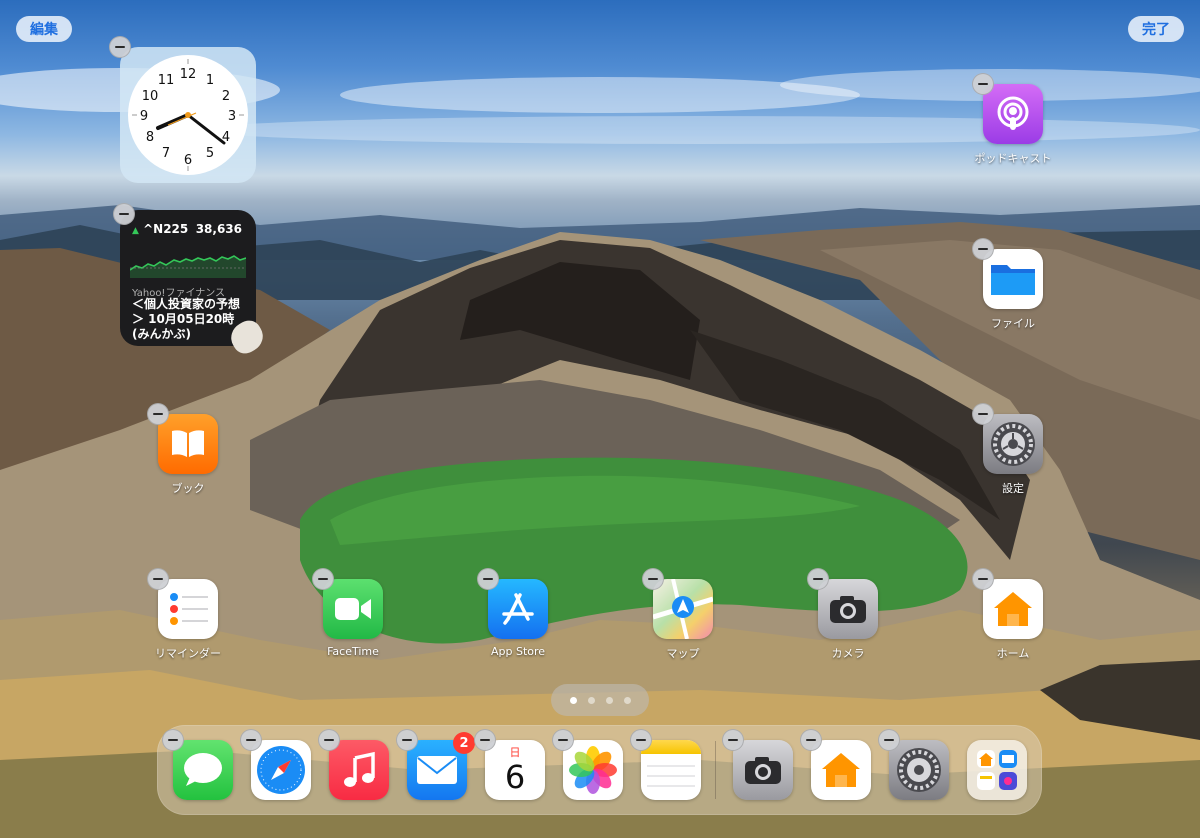 The width and height of the screenshot is (1200, 838). I want to click on dock-mail: 2, so click(435, 764).